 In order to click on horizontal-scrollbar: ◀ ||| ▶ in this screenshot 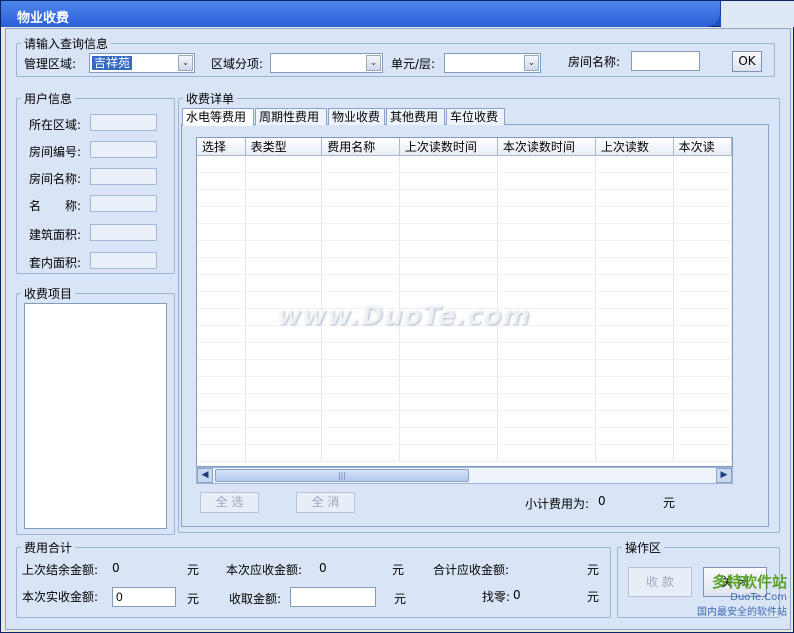, I will do `click(464, 475)`.